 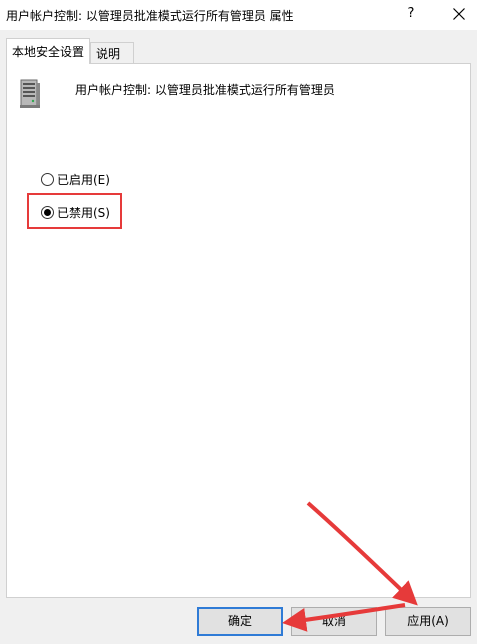 I want to click on radio-button-unchecked, so click(x=47, y=179).